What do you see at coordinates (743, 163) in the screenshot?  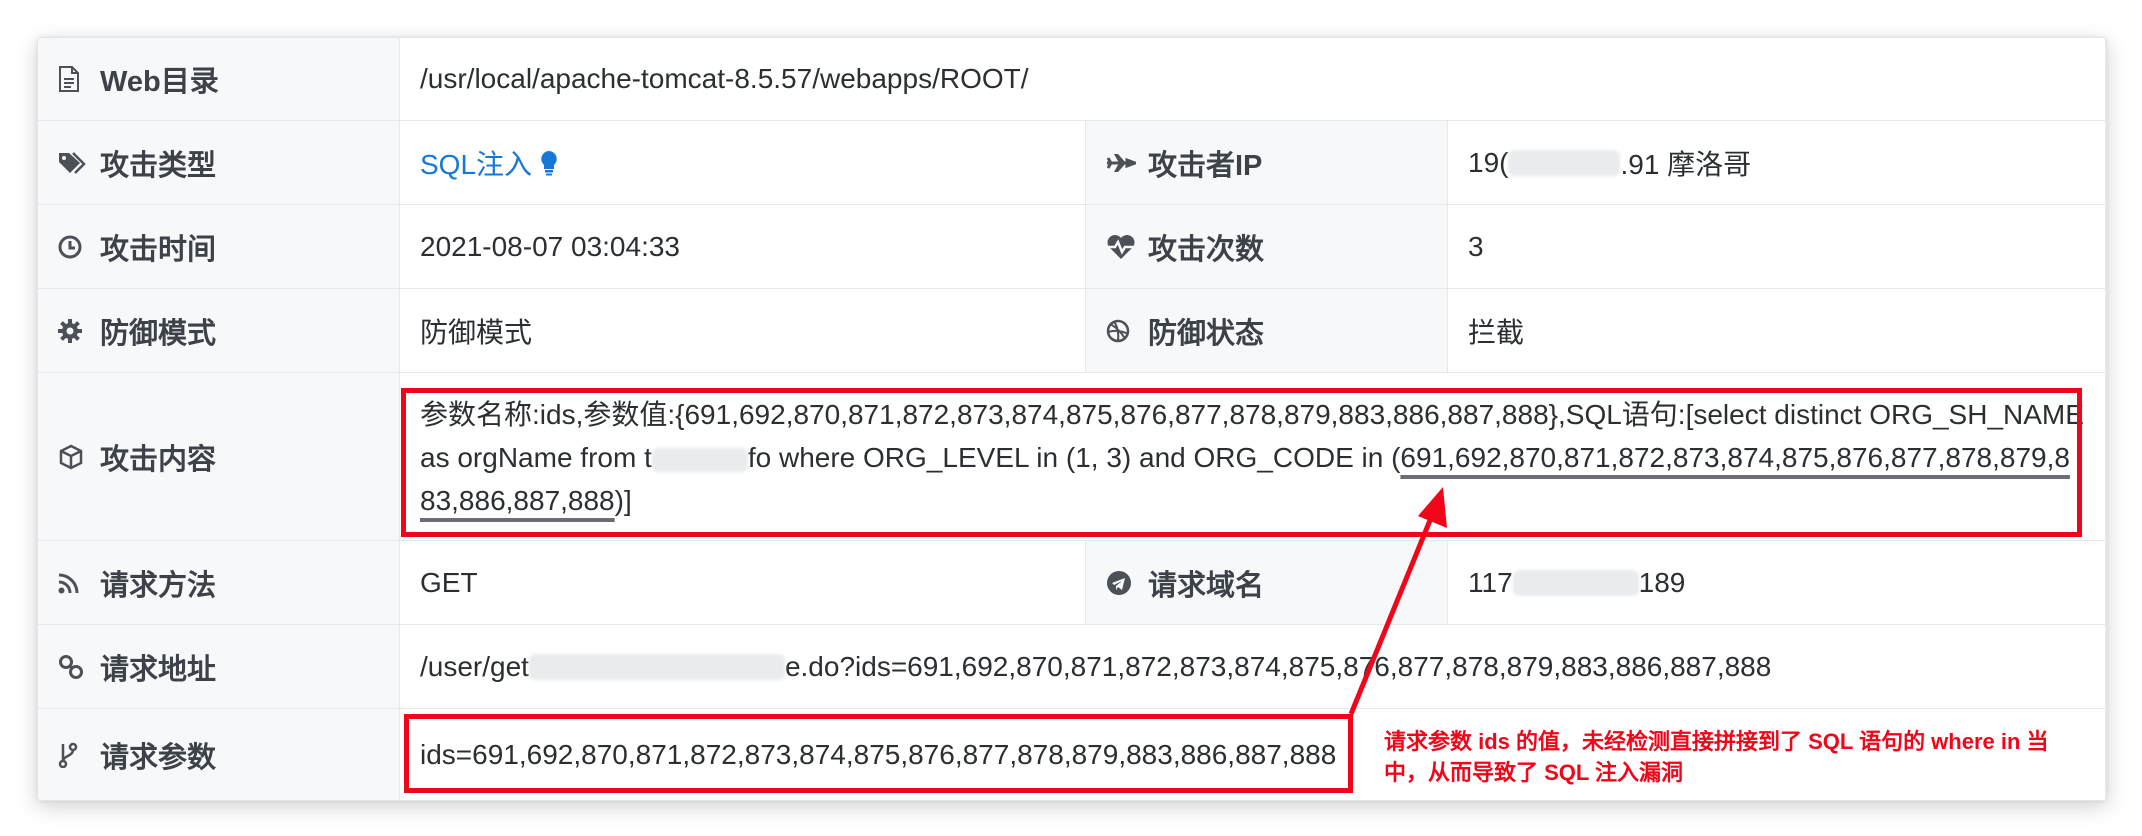 I see `attack-type-value: SQL注入` at bounding box center [743, 163].